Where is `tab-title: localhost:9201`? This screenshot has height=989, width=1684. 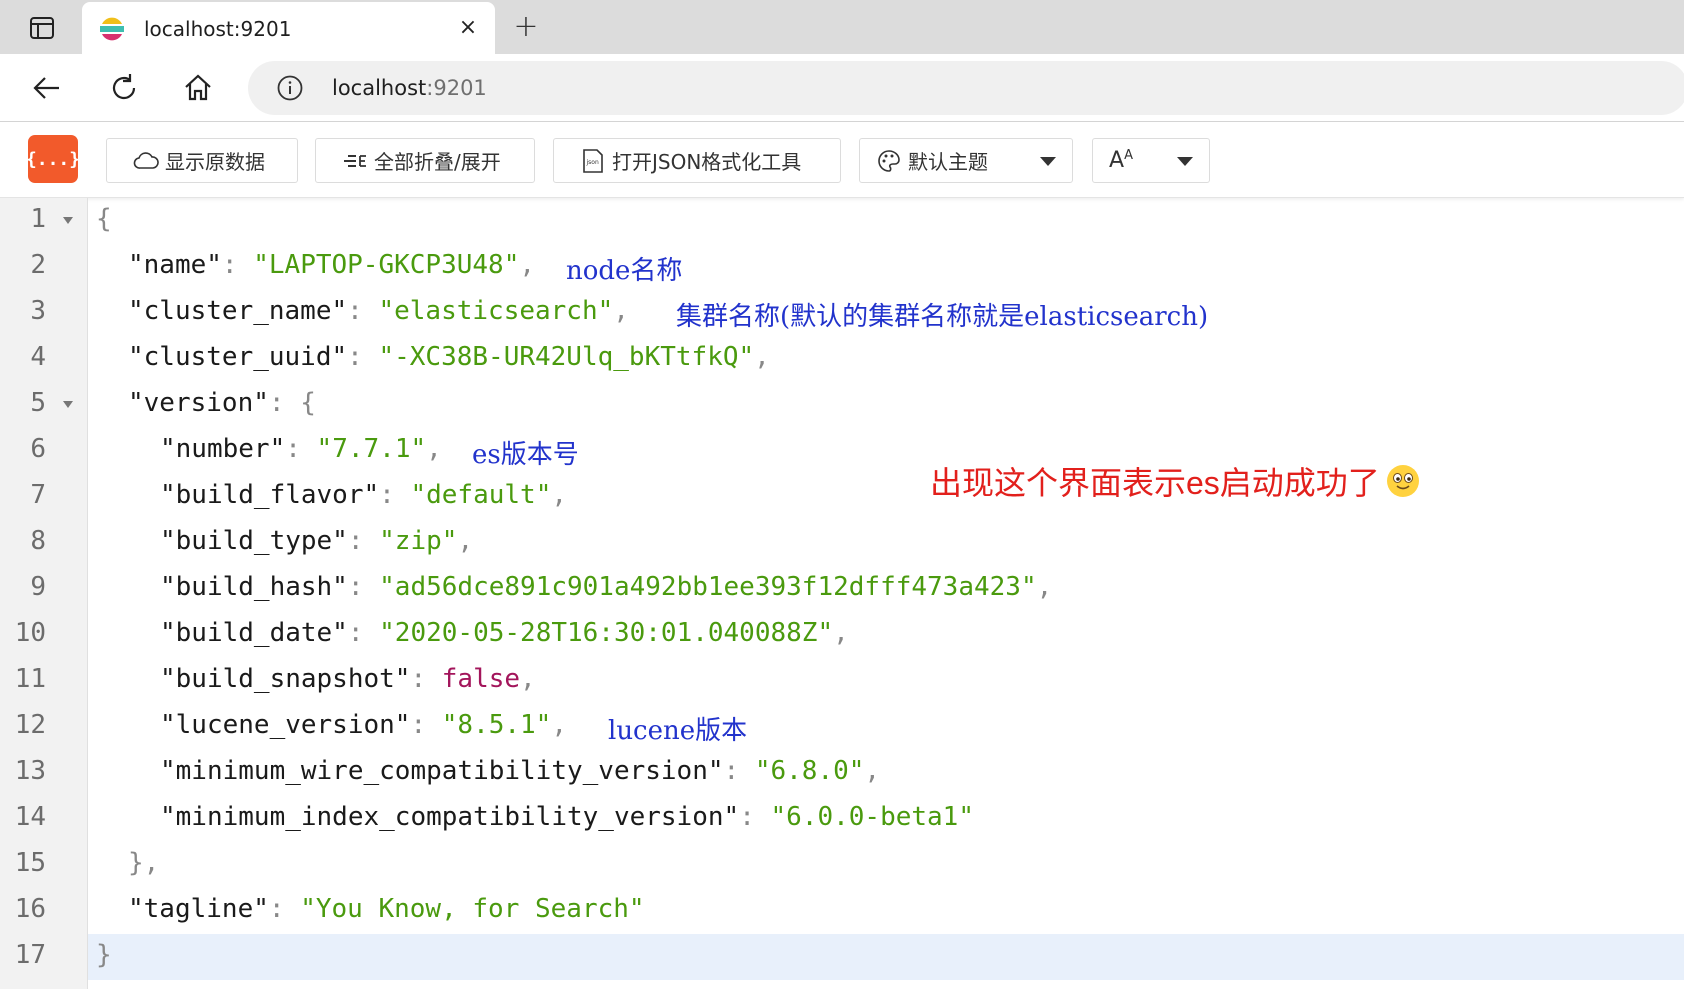 tab-title: localhost:9201 is located at coordinates (218, 29).